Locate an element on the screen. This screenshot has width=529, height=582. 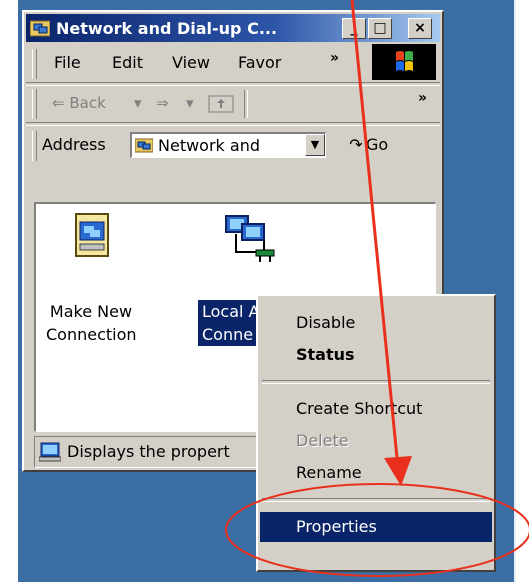
annotation-arrow-line is located at coordinates (375, 234).